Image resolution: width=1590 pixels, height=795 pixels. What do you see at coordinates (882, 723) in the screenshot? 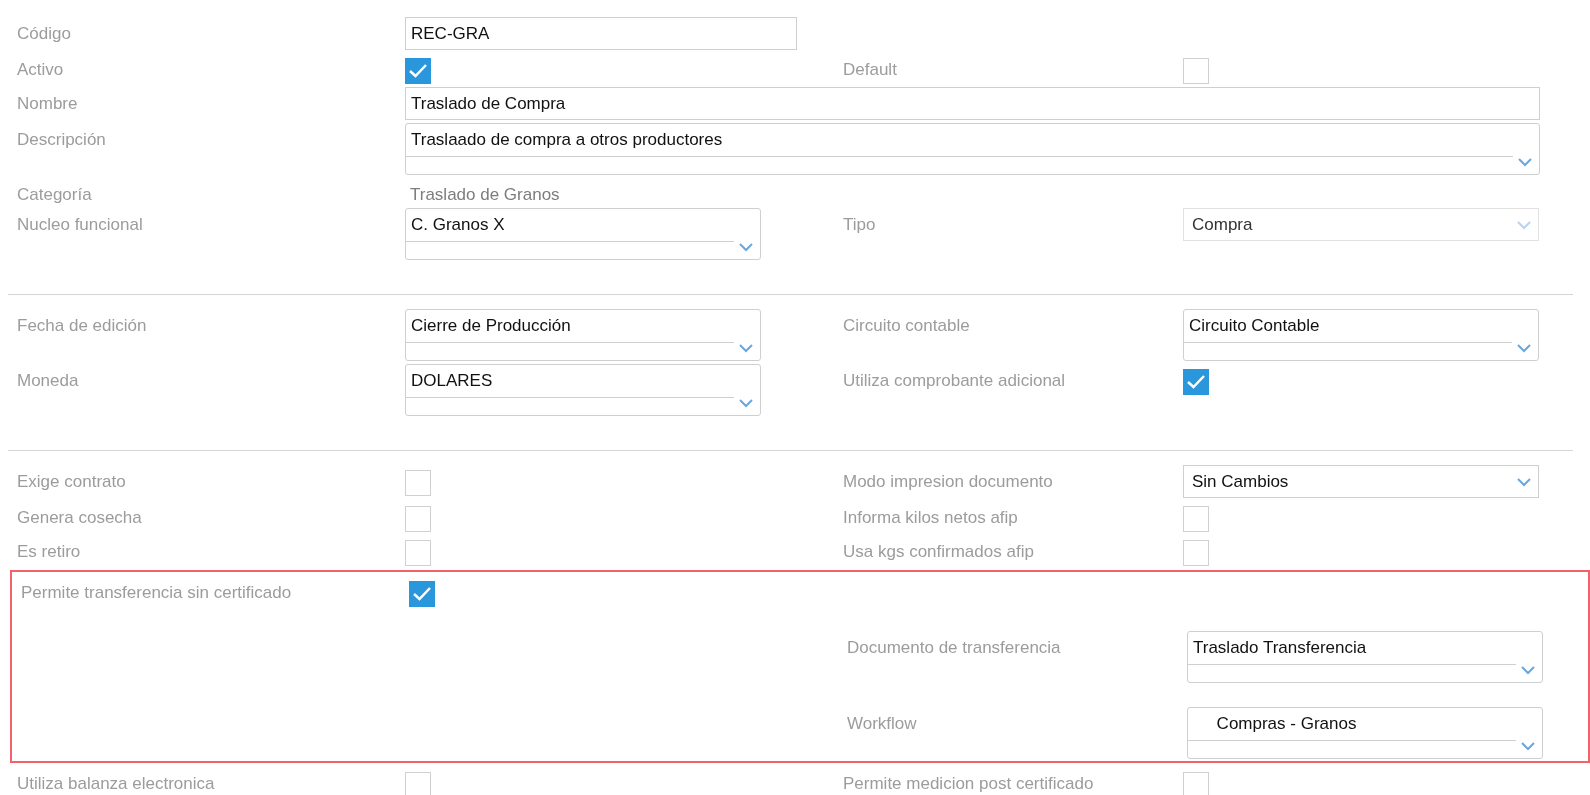
I see `field-label: Workflow` at bounding box center [882, 723].